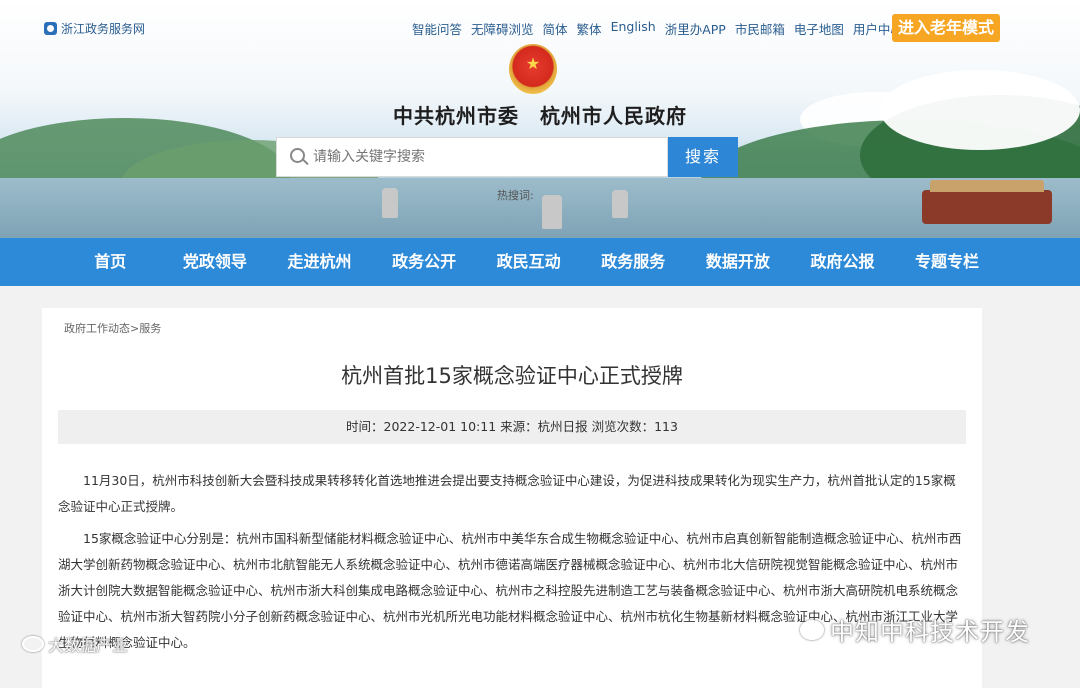  I want to click on search-bar: 搜索, so click(507, 157).